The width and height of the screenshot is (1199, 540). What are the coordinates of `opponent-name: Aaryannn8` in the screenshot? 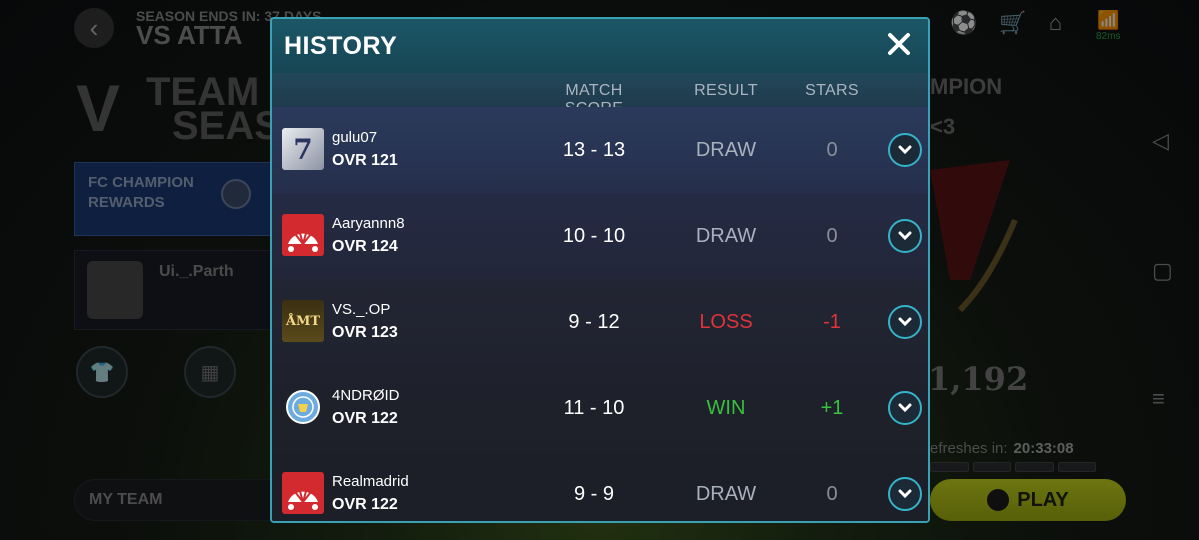 It's located at (368, 223).